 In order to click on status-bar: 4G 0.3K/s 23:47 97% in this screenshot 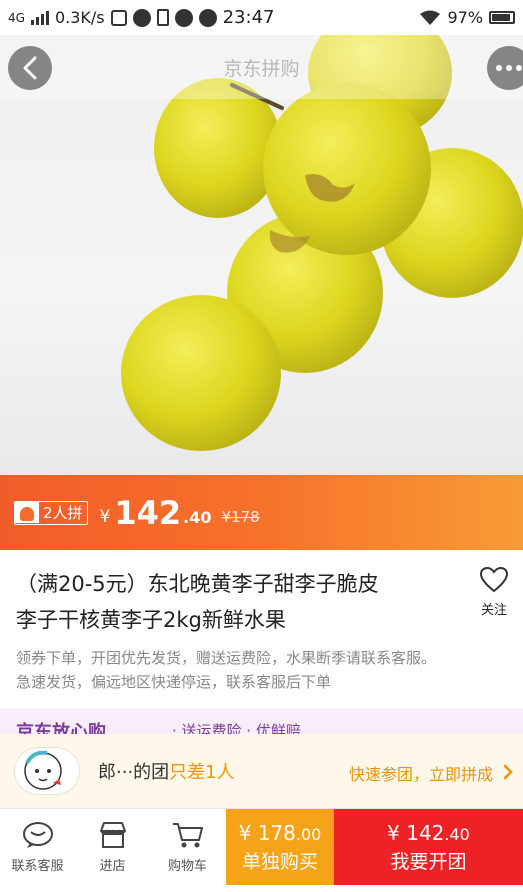, I will do `click(261, 17)`.